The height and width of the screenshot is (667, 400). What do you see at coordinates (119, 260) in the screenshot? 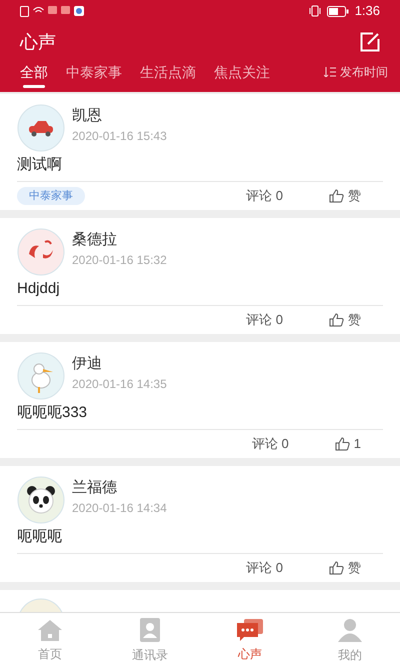
I see `post-time: 2020-01-16 15:32` at bounding box center [119, 260].